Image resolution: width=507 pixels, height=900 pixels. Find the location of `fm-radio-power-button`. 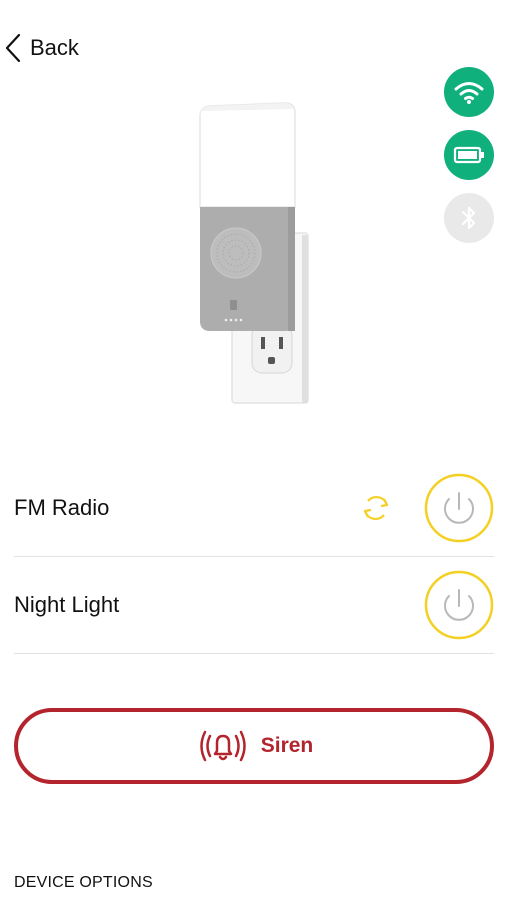

fm-radio-power-button is located at coordinates (459, 508).